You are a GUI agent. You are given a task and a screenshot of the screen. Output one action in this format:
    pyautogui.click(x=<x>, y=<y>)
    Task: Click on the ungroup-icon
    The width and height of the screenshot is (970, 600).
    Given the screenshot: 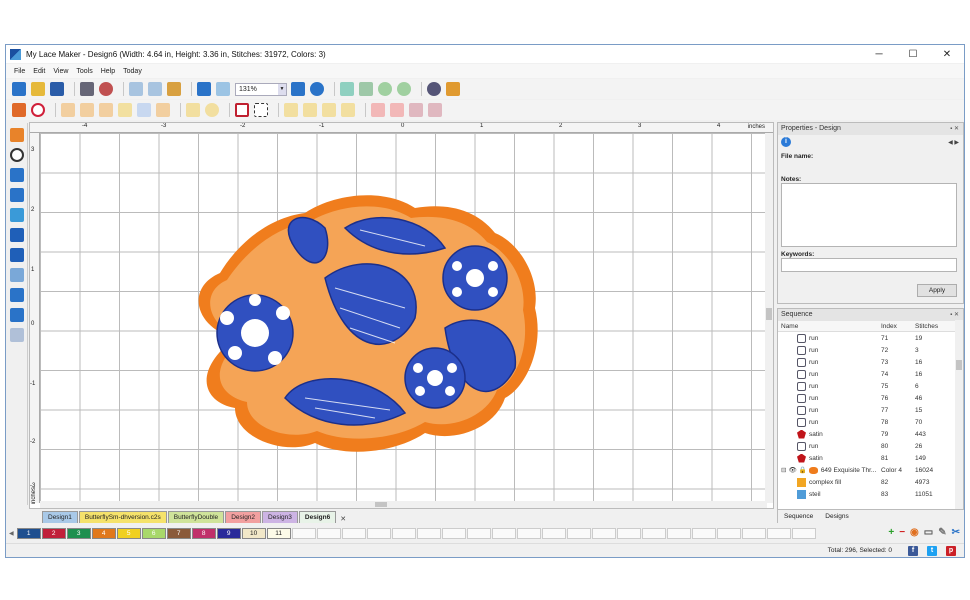 What is the action you would take?
    pyautogui.click(x=310, y=110)
    